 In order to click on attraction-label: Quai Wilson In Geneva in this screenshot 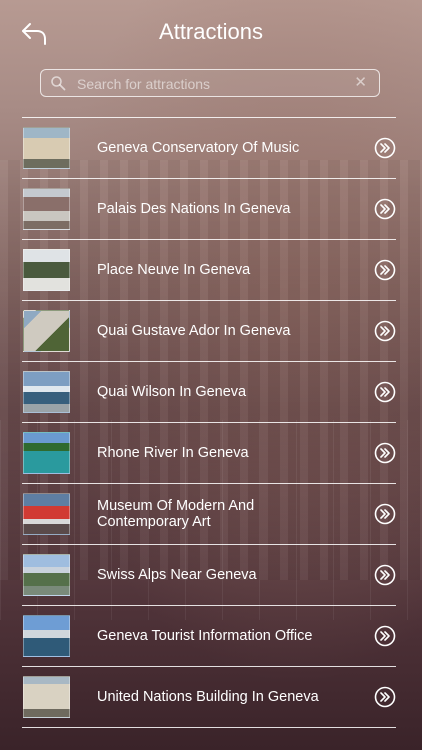, I will do `click(172, 392)`.